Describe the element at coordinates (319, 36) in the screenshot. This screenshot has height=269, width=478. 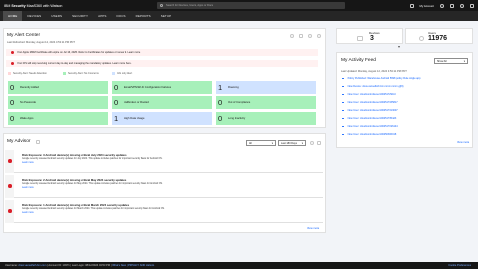
I see `info-icon` at that location.